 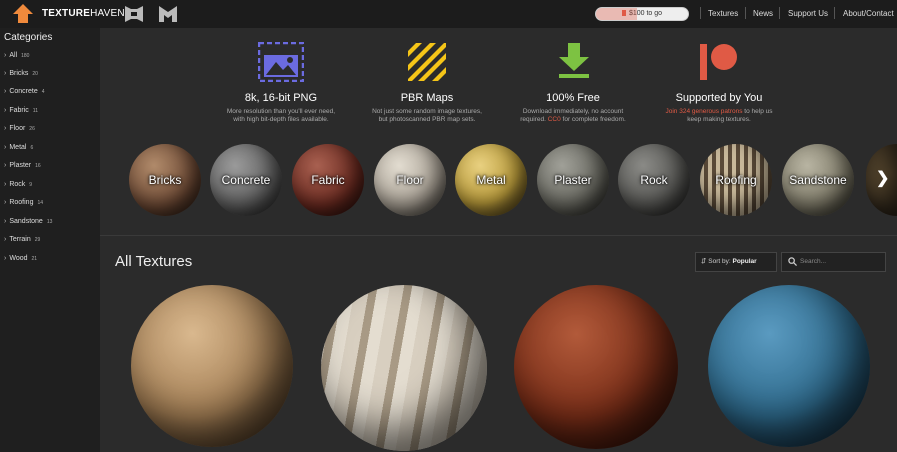 What do you see at coordinates (554, 119) in the screenshot?
I see `cc0-link: CC0` at bounding box center [554, 119].